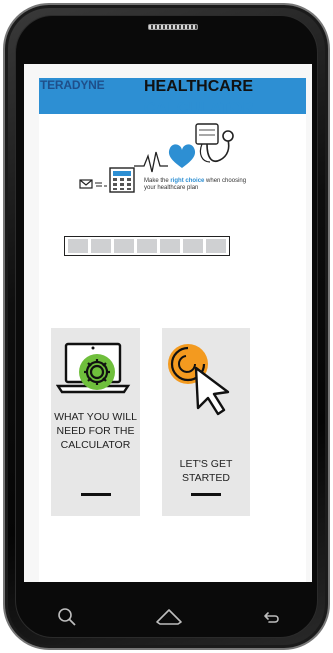 This screenshot has width=333, height=653. I want to click on speaker-grille, so click(173, 27).